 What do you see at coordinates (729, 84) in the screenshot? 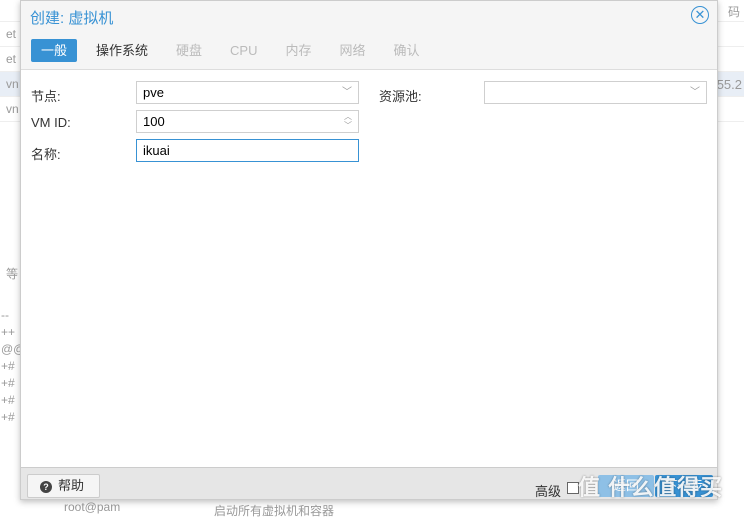
I see `bg-text: 55.2` at bounding box center [729, 84].